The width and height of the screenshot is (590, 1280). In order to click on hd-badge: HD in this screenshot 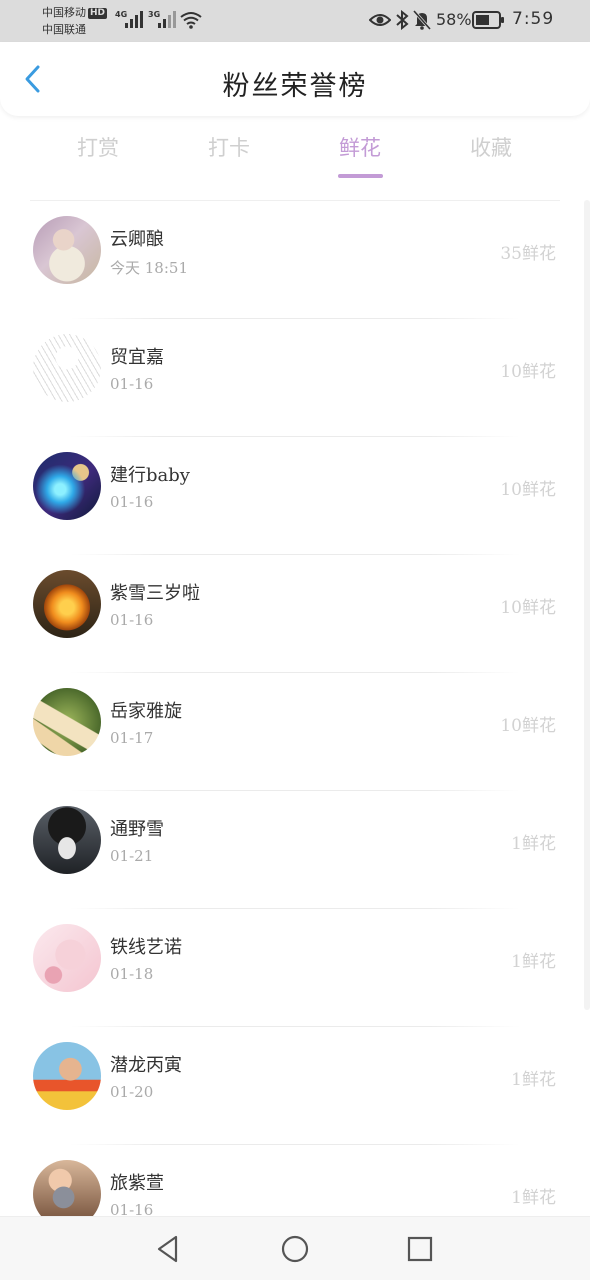, I will do `click(98, 13)`.